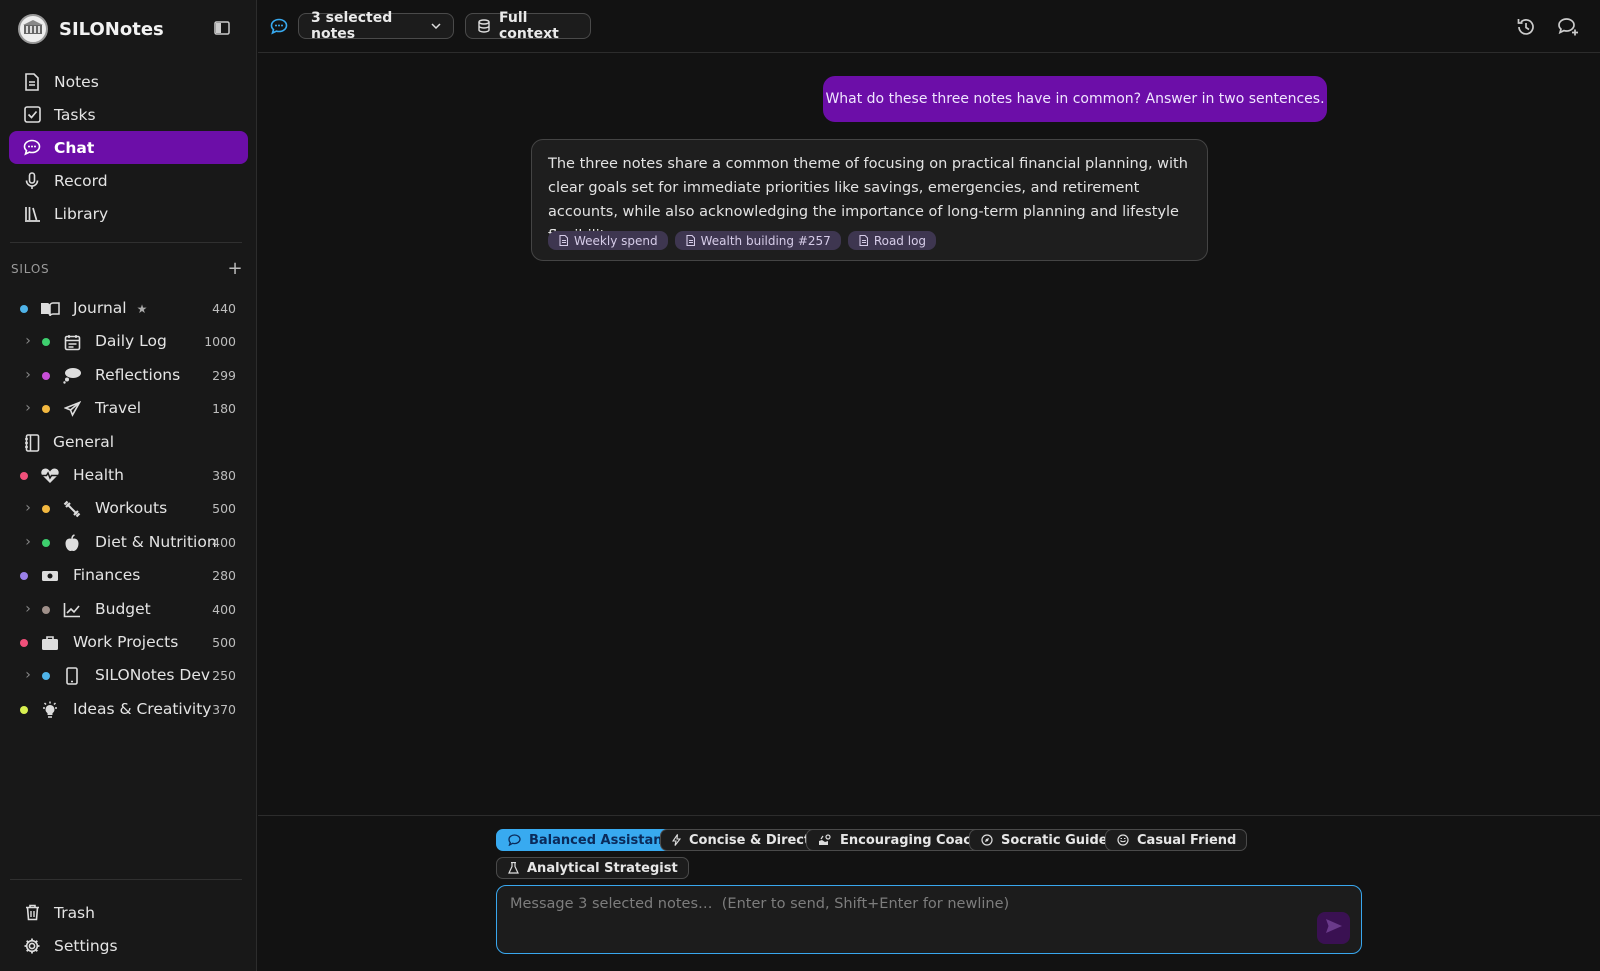 Image resolution: width=1600 pixels, height=971 pixels. What do you see at coordinates (436, 26) in the screenshot?
I see `chevron-down-icon` at bounding box center [436, 26].